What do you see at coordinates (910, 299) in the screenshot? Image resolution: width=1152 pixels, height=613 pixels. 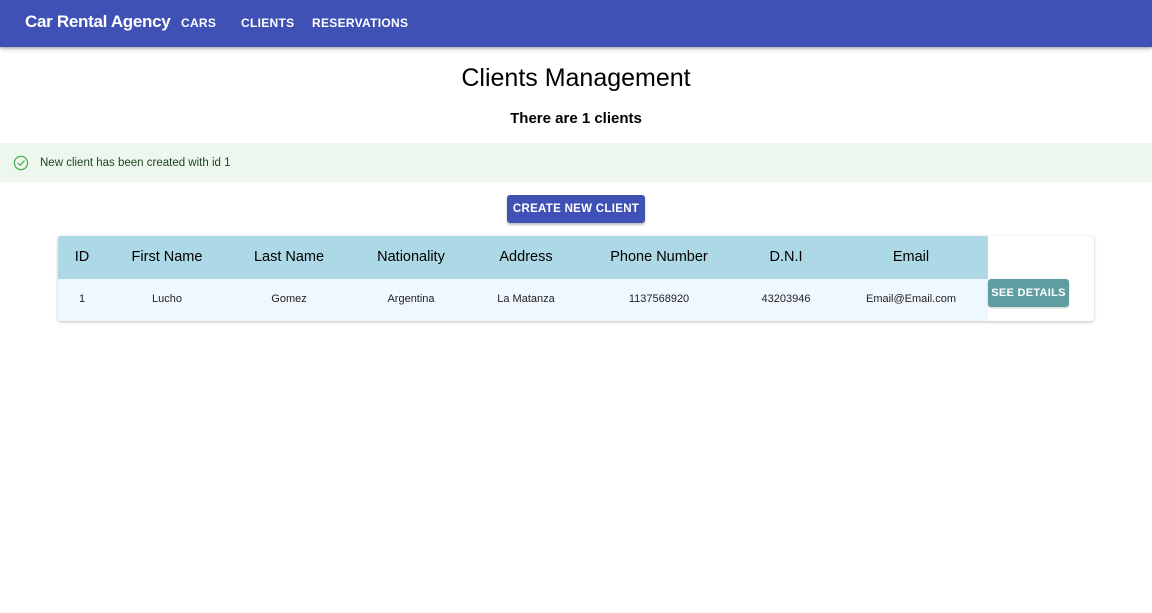 I see `cell-email: Email@Email.com` at bounding box center [910, 299].